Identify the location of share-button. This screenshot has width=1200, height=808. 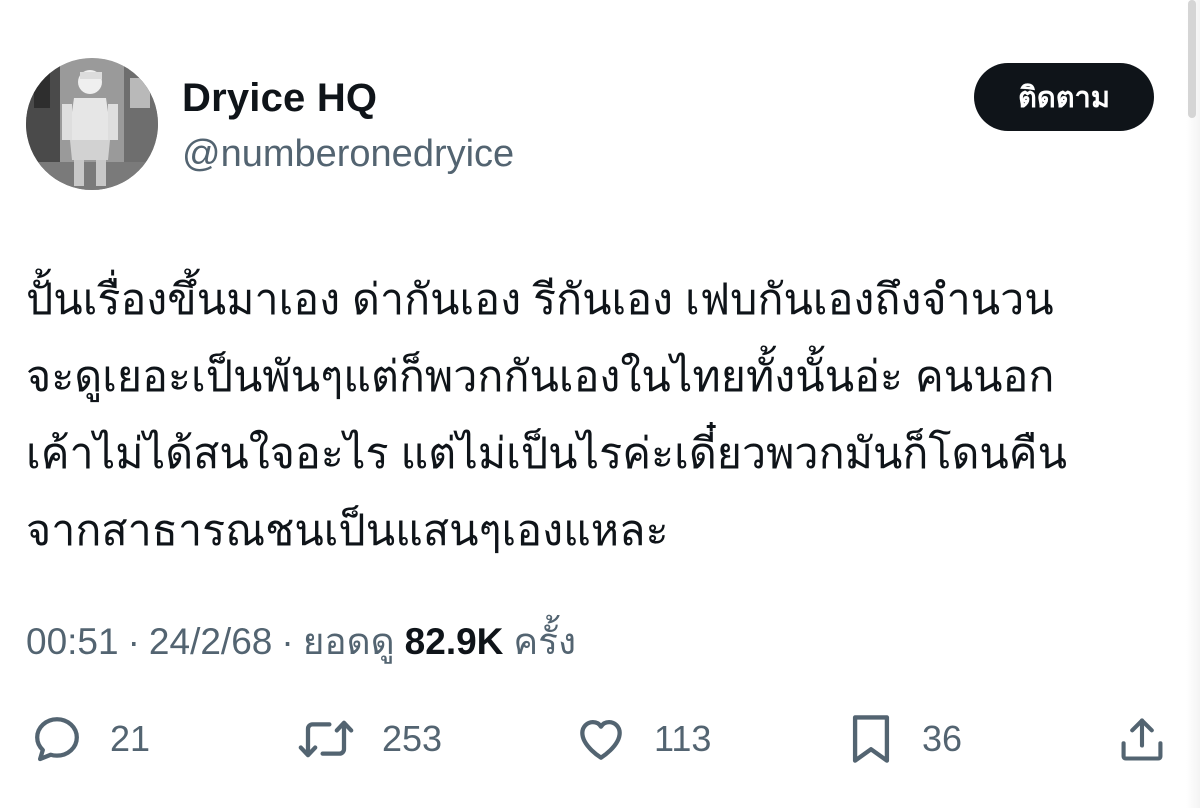
(1142, 739).